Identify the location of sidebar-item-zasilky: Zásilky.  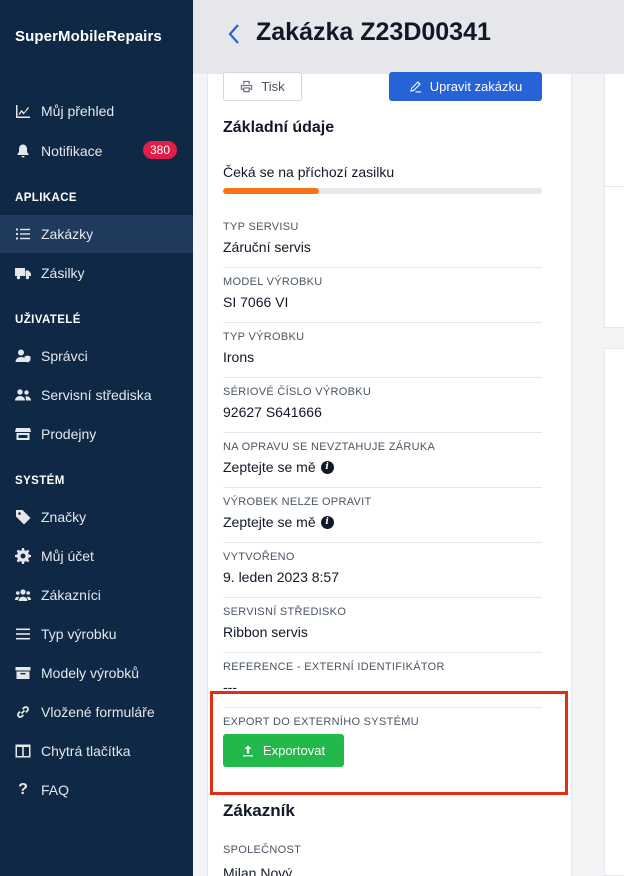
(96, 273).